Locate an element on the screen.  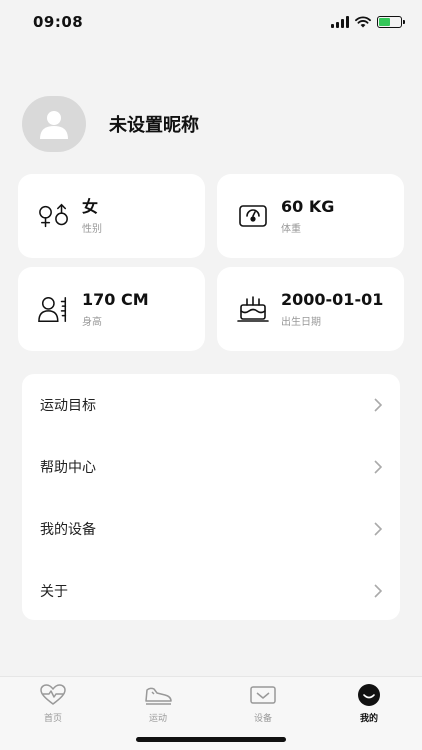
tab-label: 我的 is located at coordinates (368, 719).